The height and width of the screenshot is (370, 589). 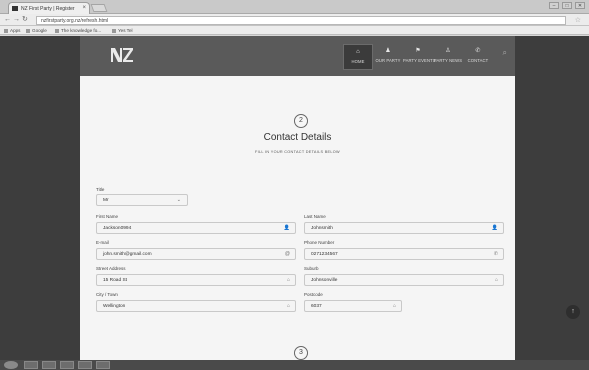 What do you see at coordinates (40, 198) in the screenshot?
I see `left-background` at bounding box center [40, 198].